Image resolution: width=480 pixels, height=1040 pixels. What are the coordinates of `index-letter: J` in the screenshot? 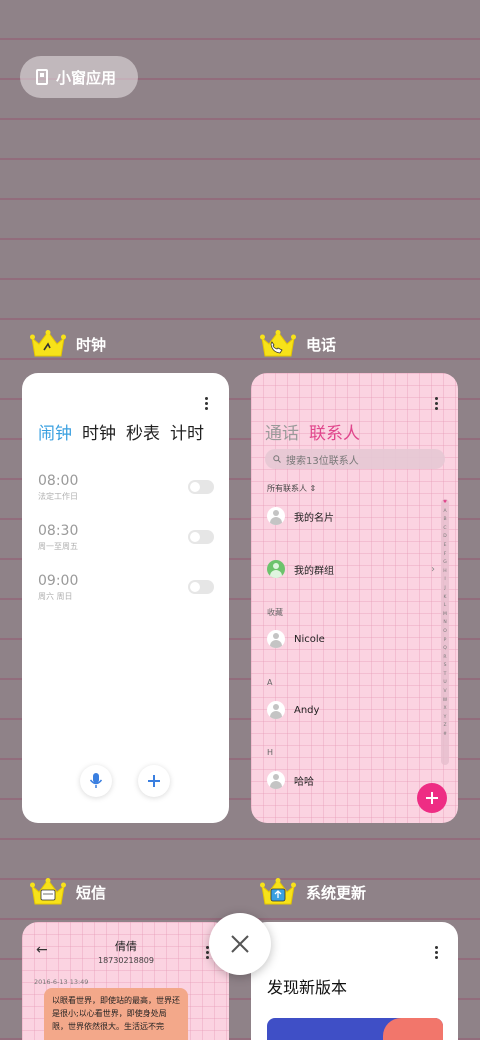 It's located at (444, 589).